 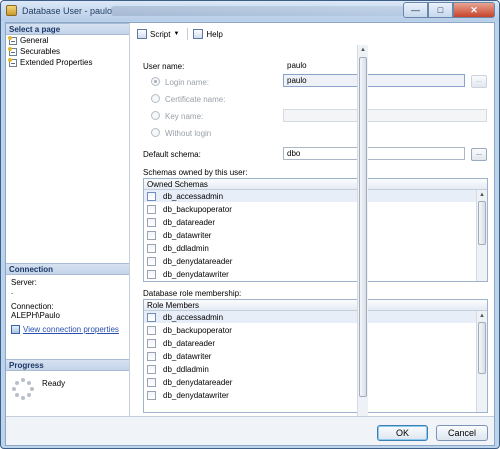 What do you see at coordinates (71, 329) in the screenshot?
I see `view-connection-properties-label: View connection properties` at bounding box center [71, 329].